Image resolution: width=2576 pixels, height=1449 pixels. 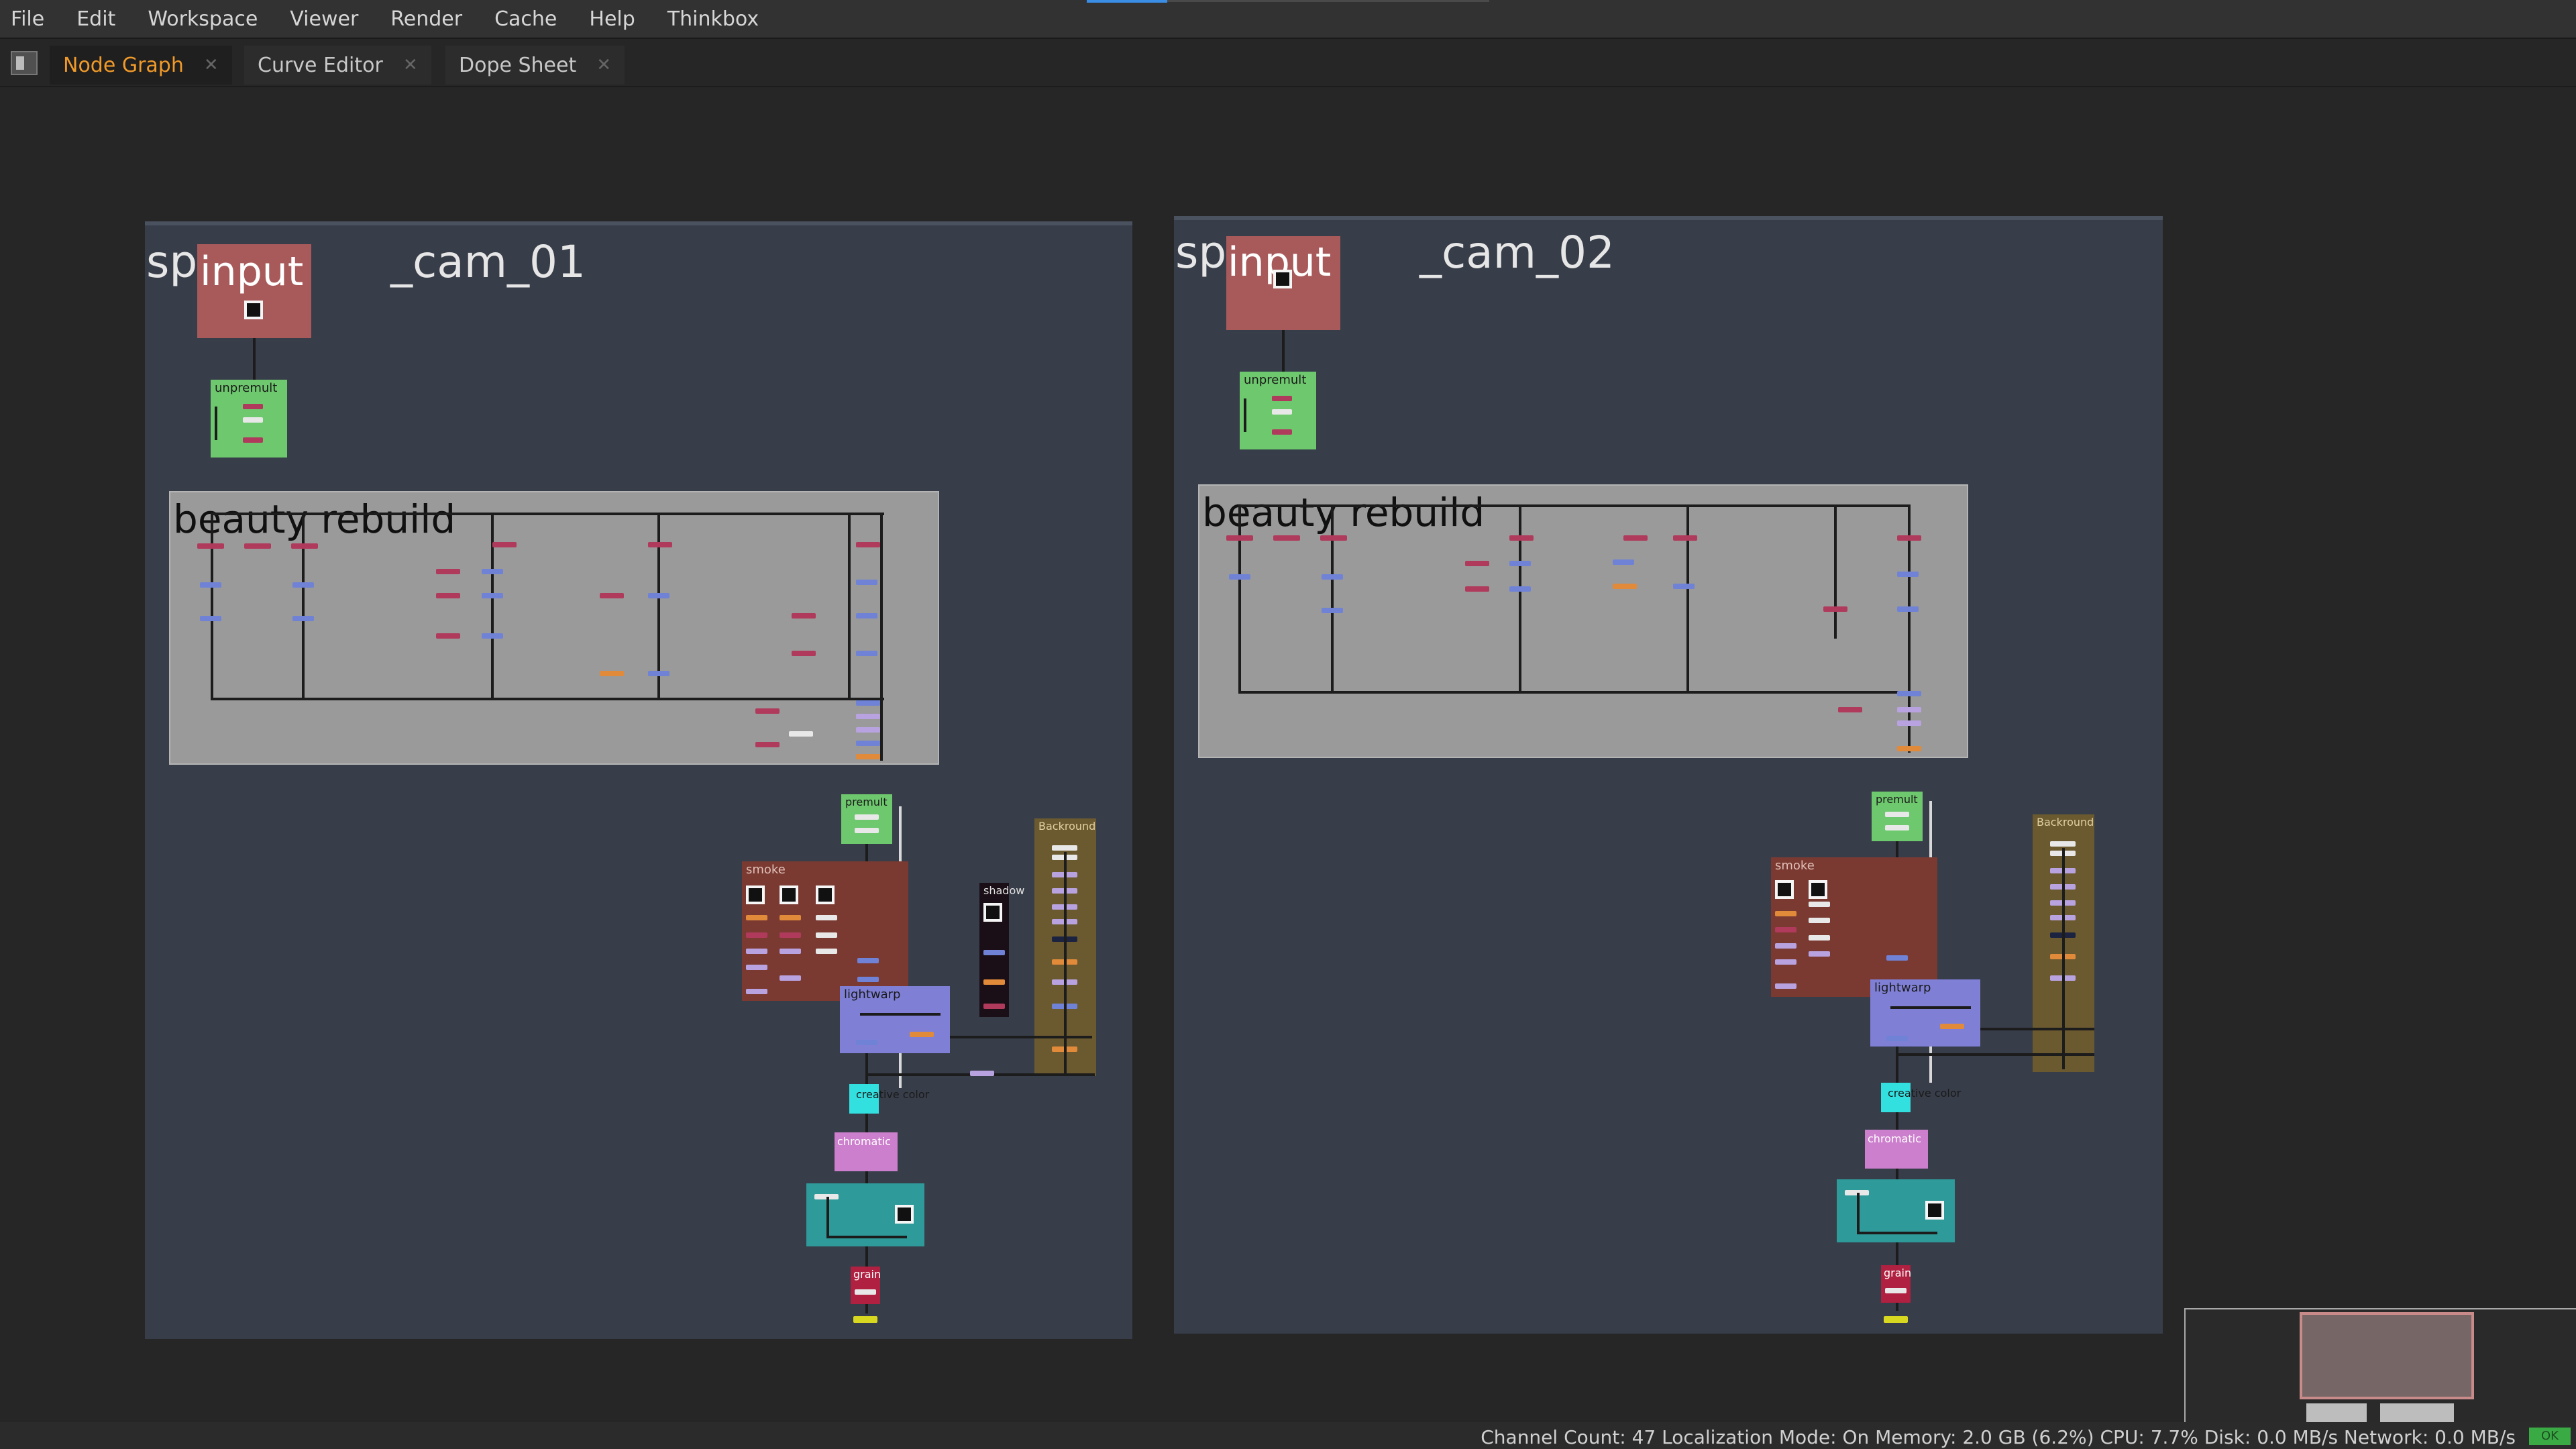 What do you see at coordinates (337, 65) in the screenshot?
I see `tab-curve-editor: Curve Editor ✕` at bounding box center [337, 65].